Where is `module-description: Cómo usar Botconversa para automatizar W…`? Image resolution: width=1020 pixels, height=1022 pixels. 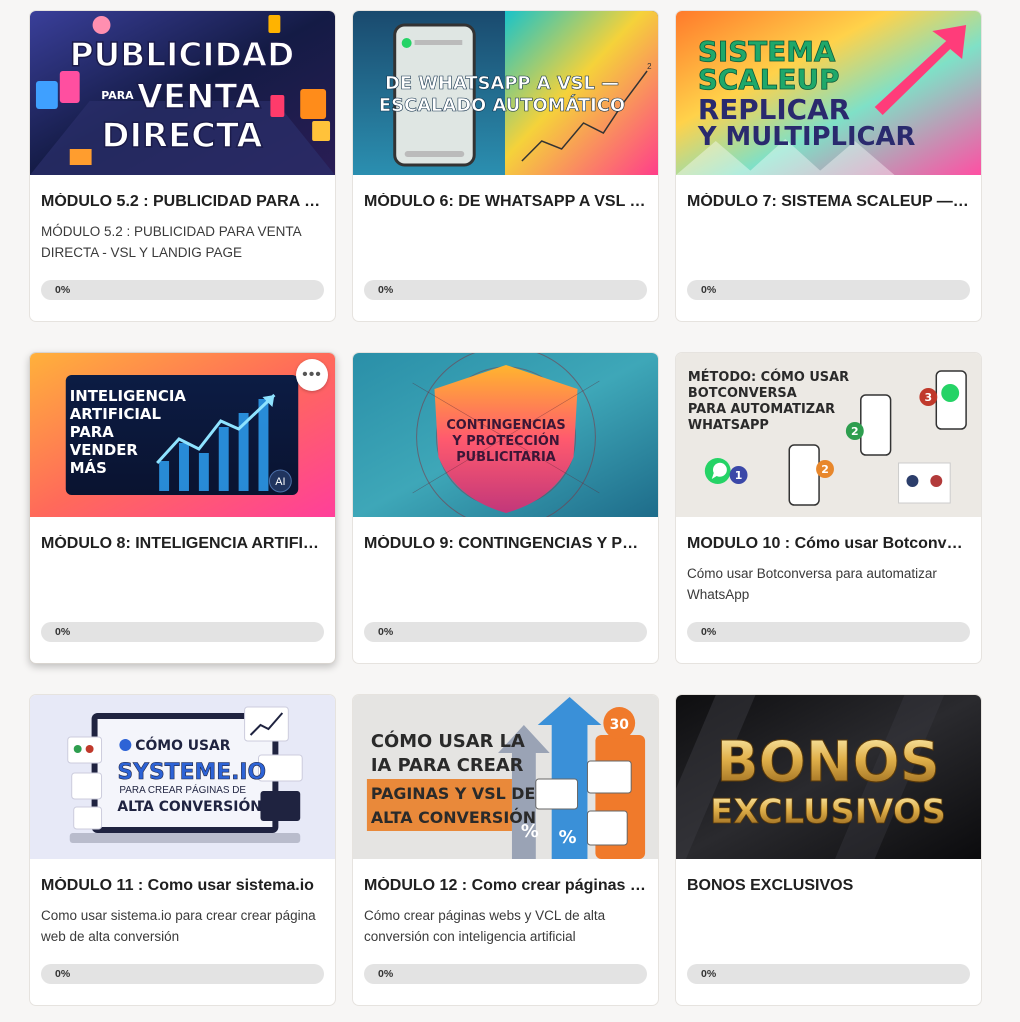 module-description: Cómo usar Botconversa para automatizar W… is located at coordinates (812, 584).